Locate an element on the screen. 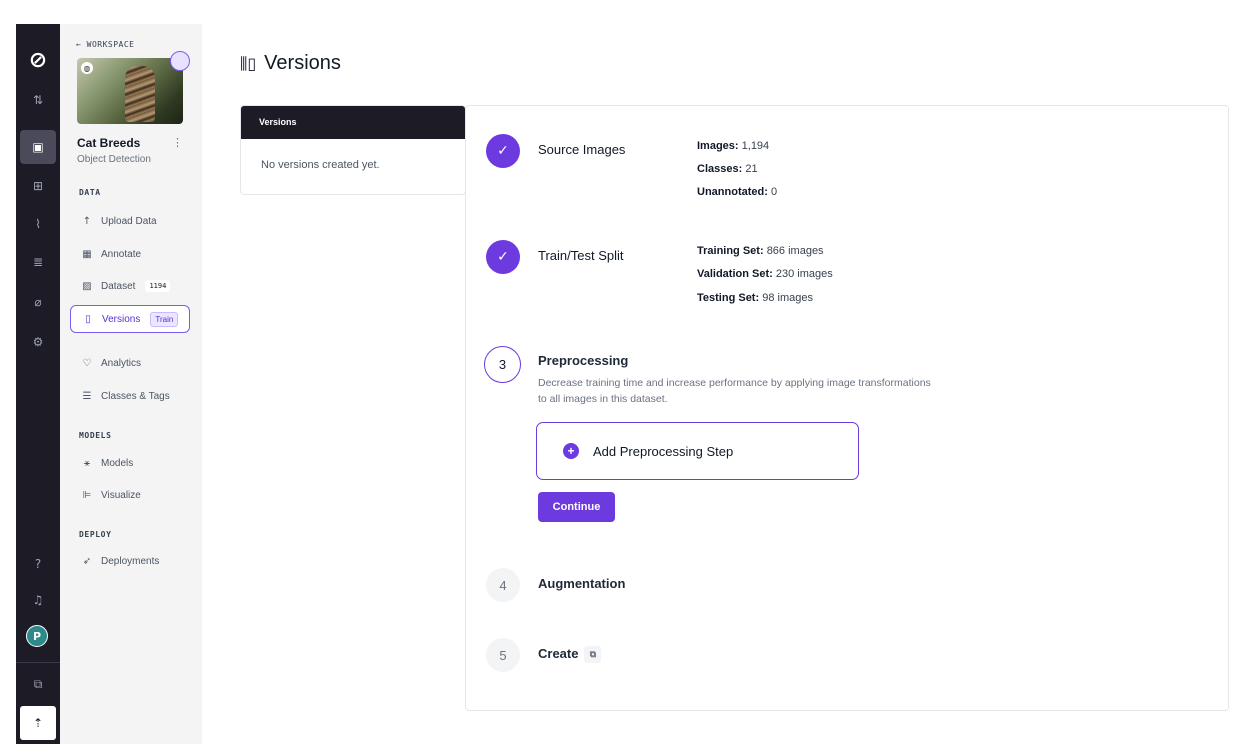 This screenshot has width=1246, height=756. plus-icon: + is located at coordinates (571, 451).